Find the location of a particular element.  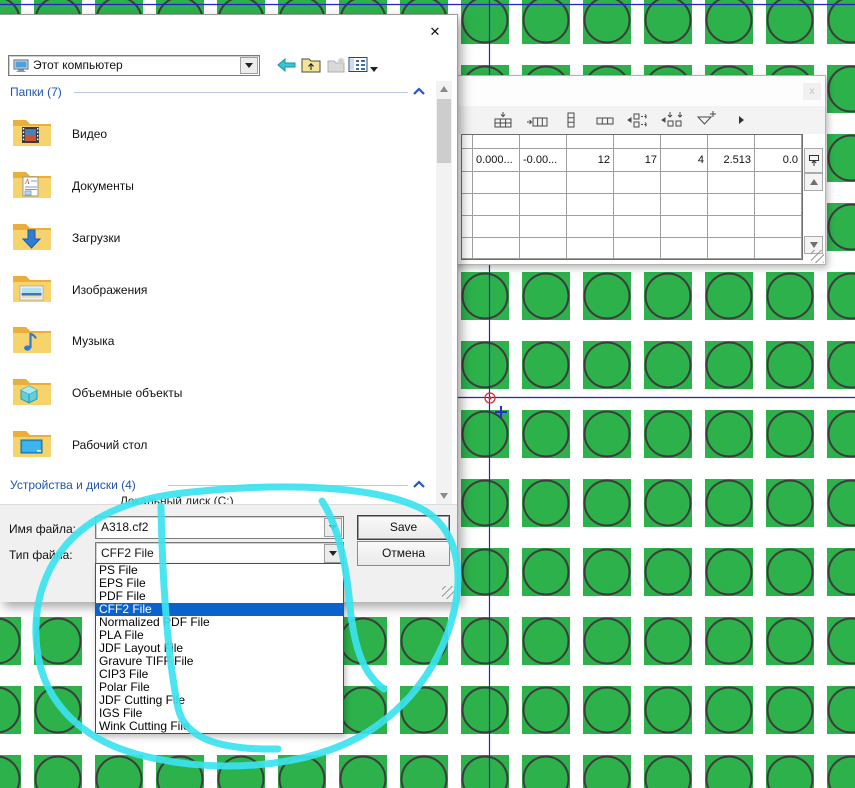

table-toolbar is located at coordinates (637, 120).